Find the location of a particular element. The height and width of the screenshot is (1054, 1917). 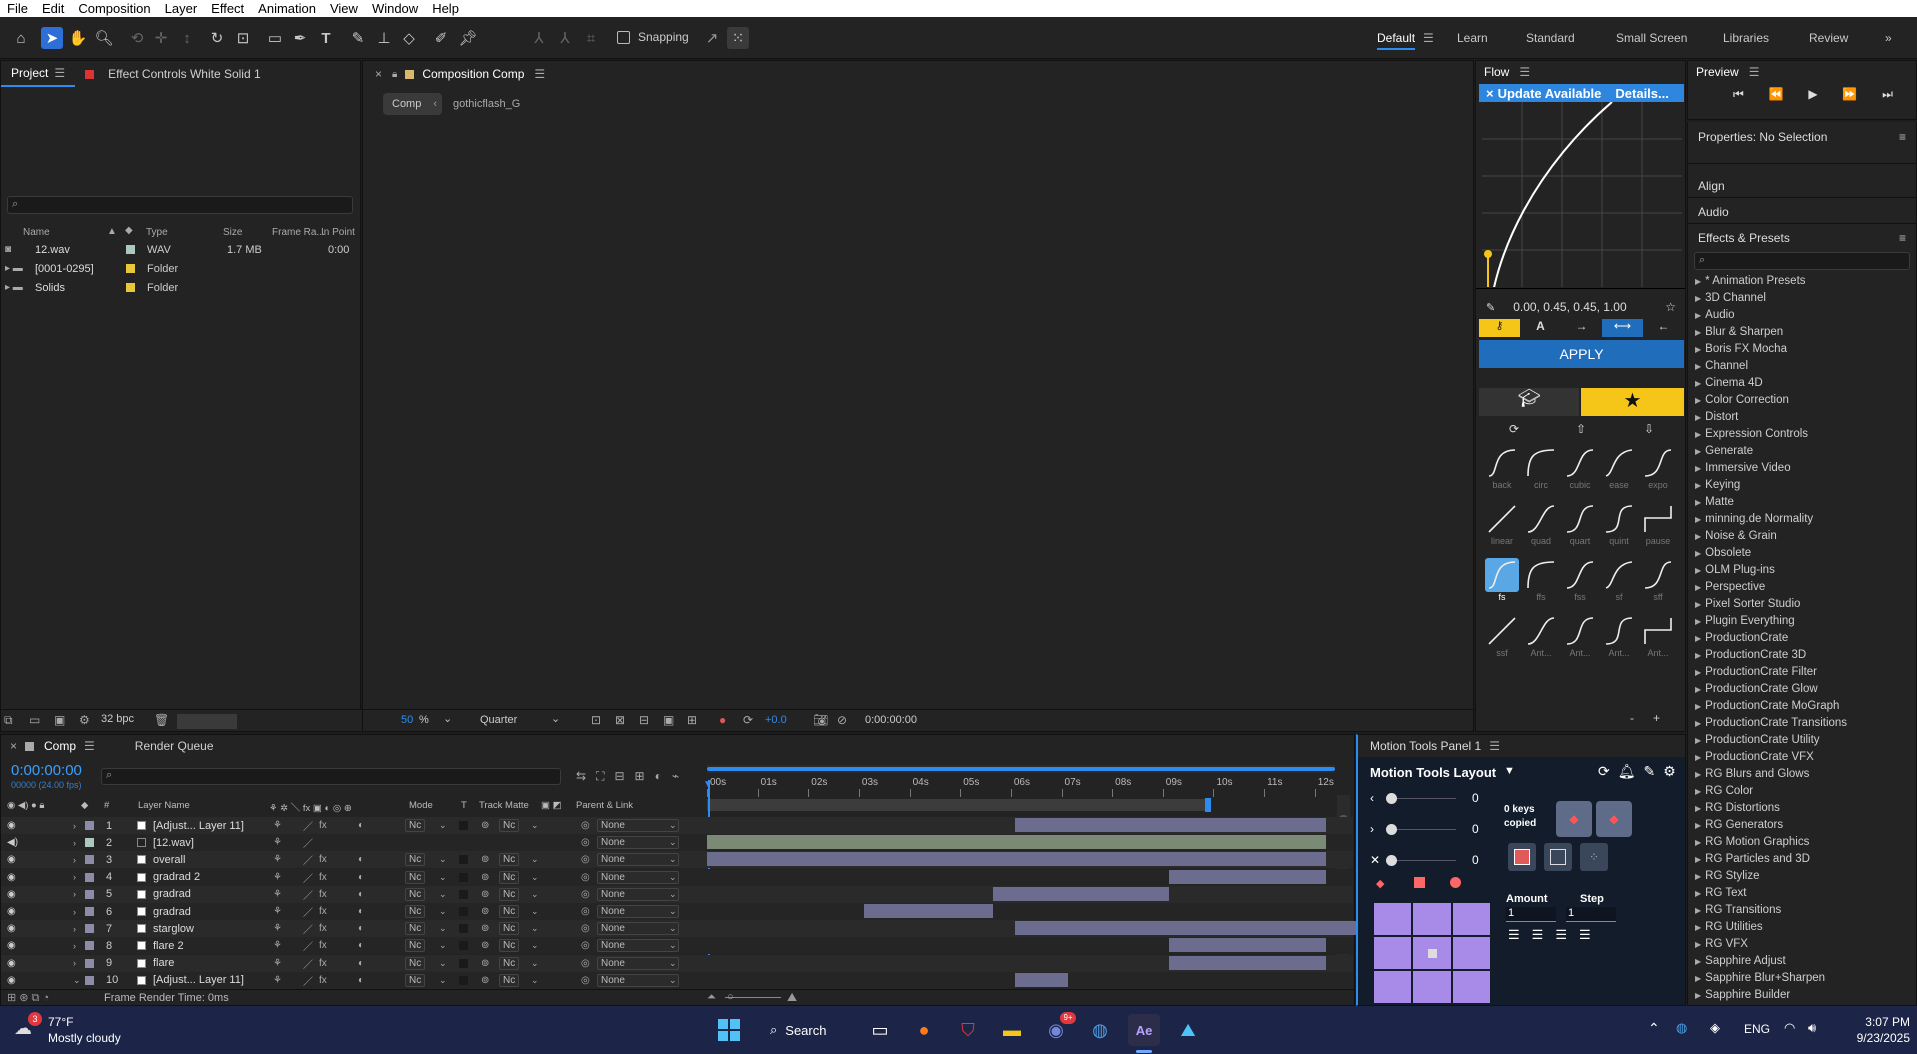

effect-category: ▶ Generate is located at coordinates (1803, 453).